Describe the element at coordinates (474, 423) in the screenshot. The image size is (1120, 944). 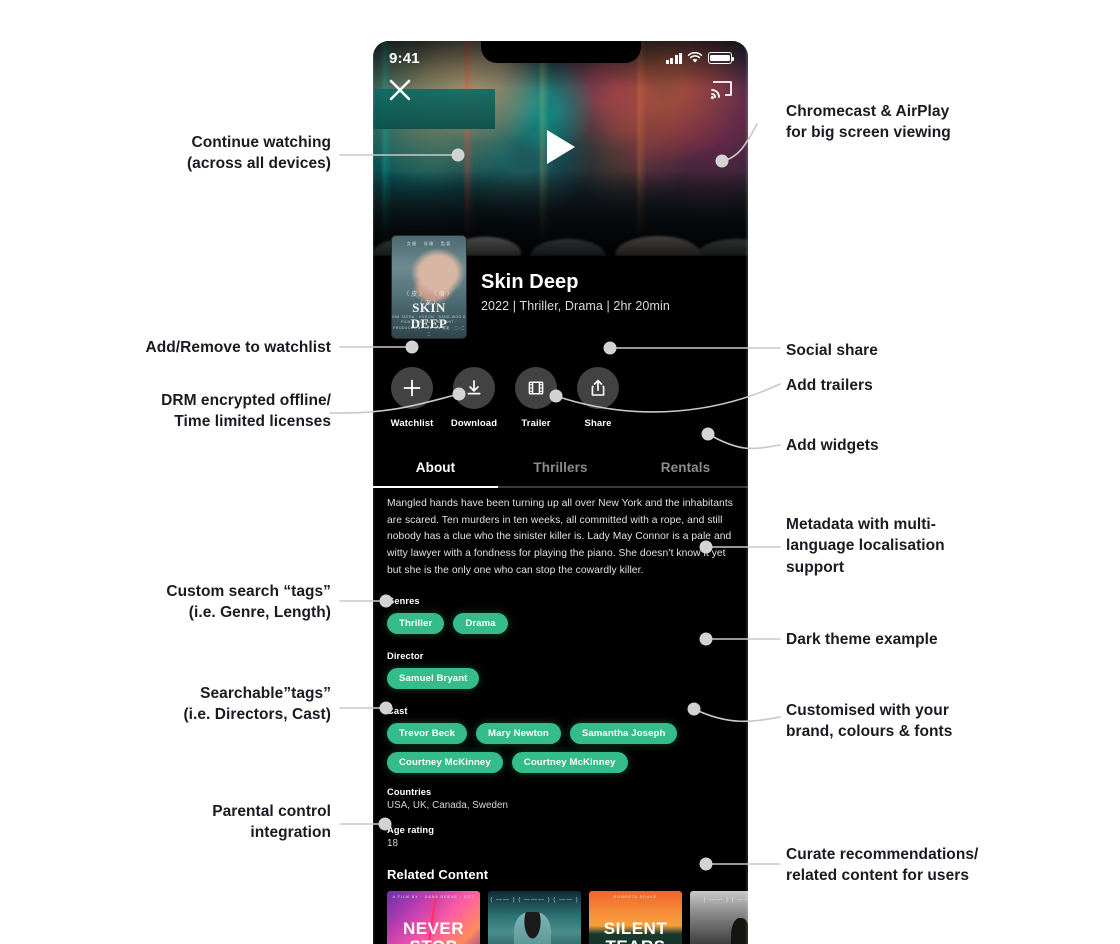
I see `download-label: Download` at that location.